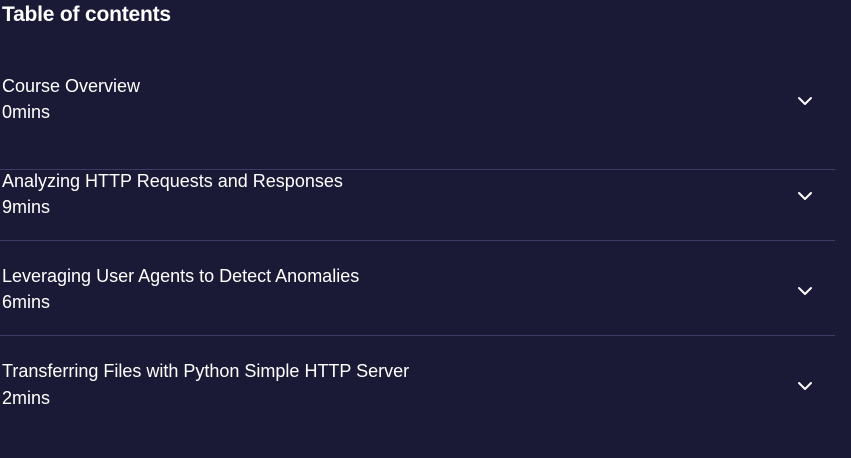  I want to click on module-duration: 6mins, so click(26, 302).